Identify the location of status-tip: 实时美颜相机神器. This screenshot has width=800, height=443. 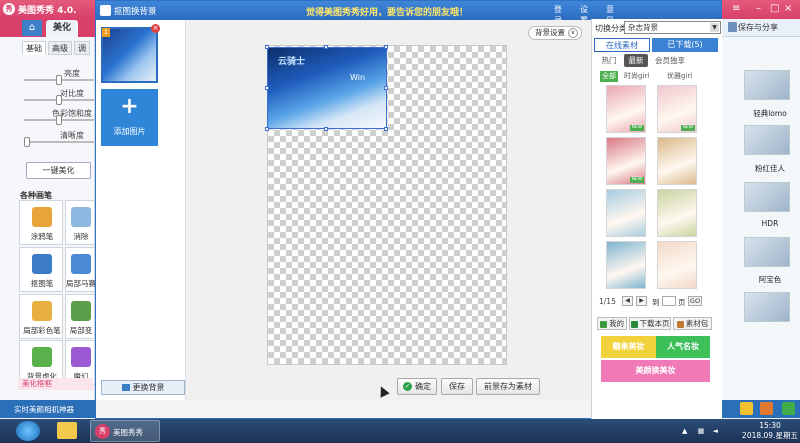
(44, 409).